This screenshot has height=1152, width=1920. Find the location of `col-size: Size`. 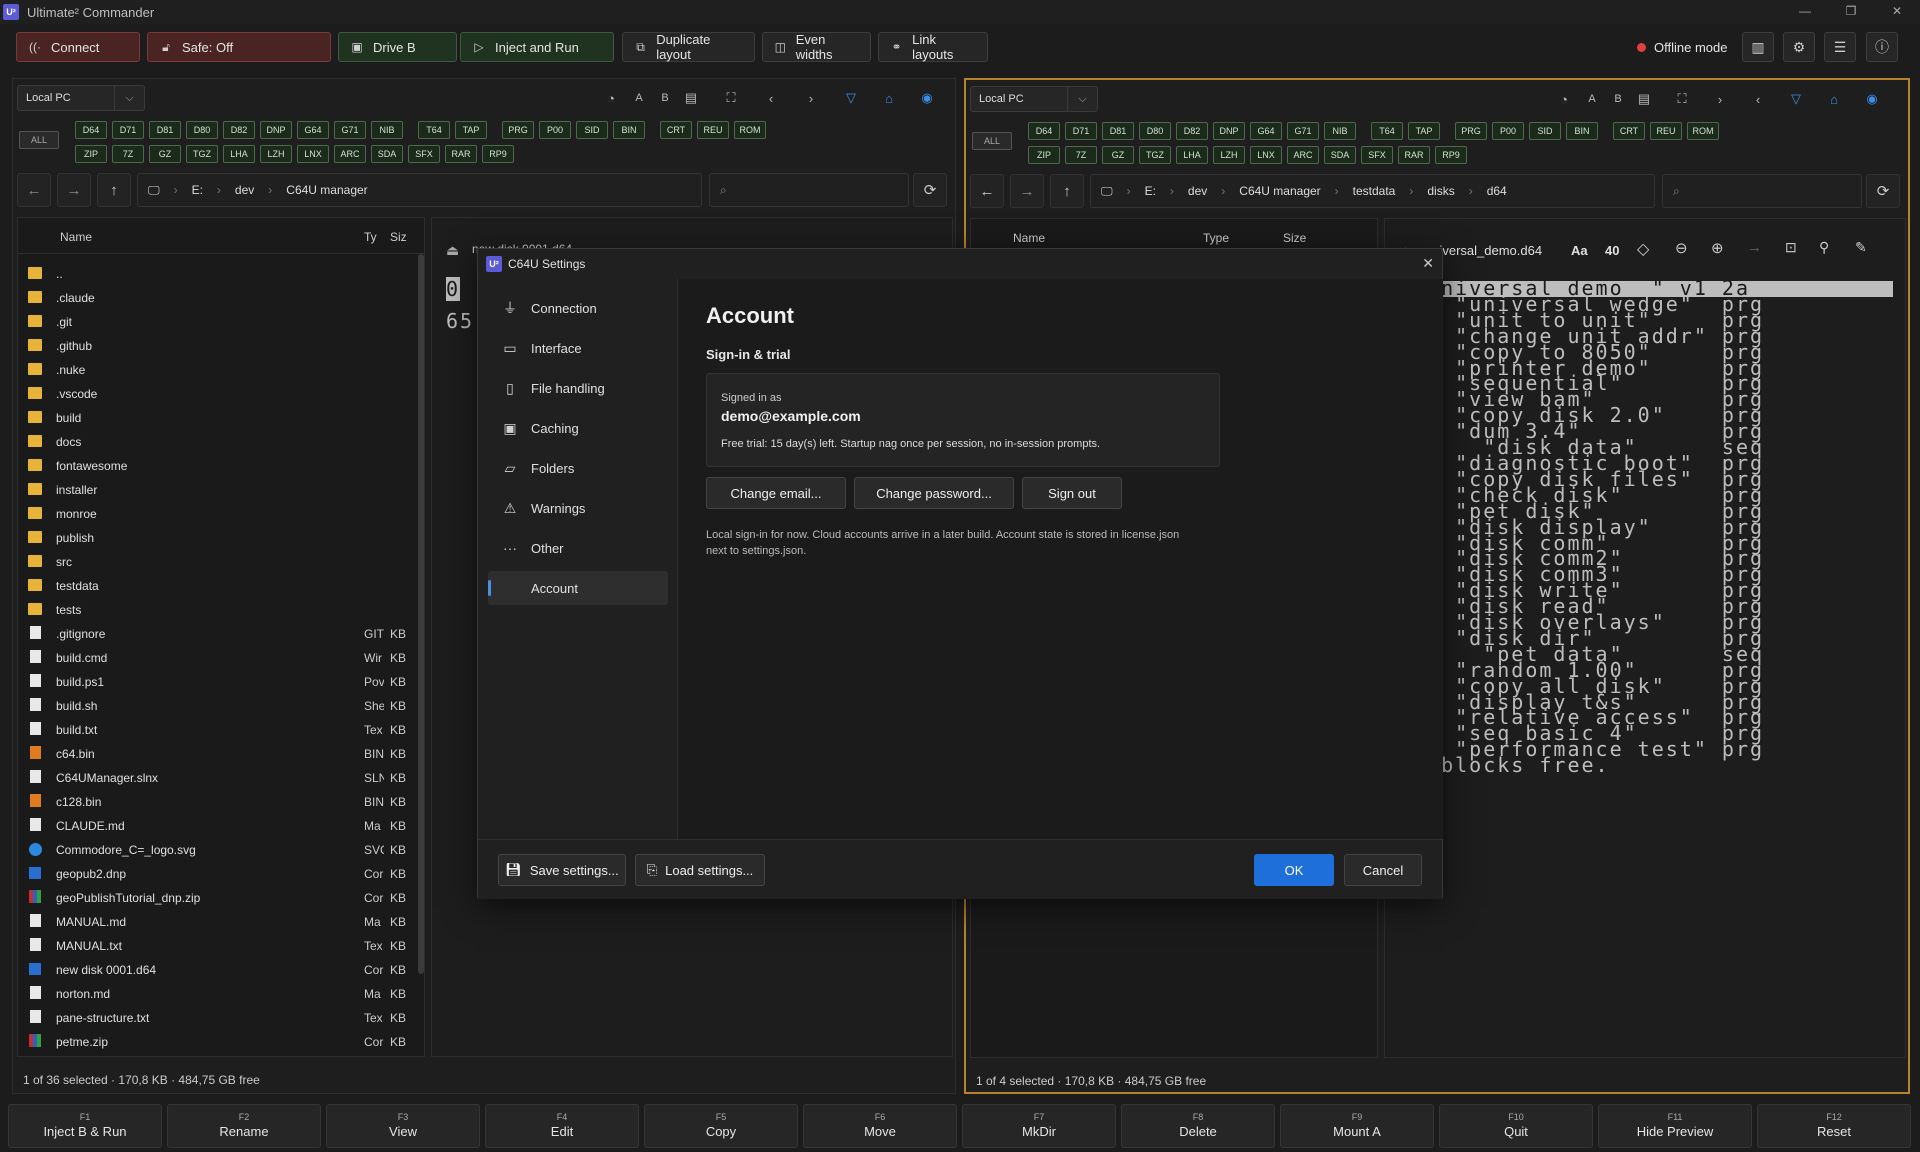

col-size: Size is located at coordinates (1294, 238).